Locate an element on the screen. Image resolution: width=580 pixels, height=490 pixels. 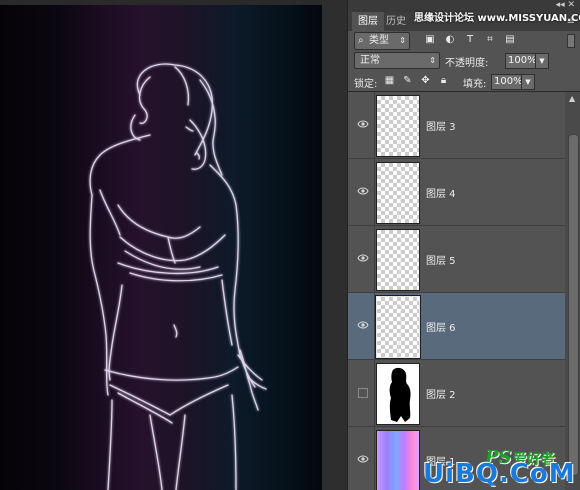
site-watermark: 思缘设计论坛 www.MISSYUAN.COM is located at coordinates (497, 18).